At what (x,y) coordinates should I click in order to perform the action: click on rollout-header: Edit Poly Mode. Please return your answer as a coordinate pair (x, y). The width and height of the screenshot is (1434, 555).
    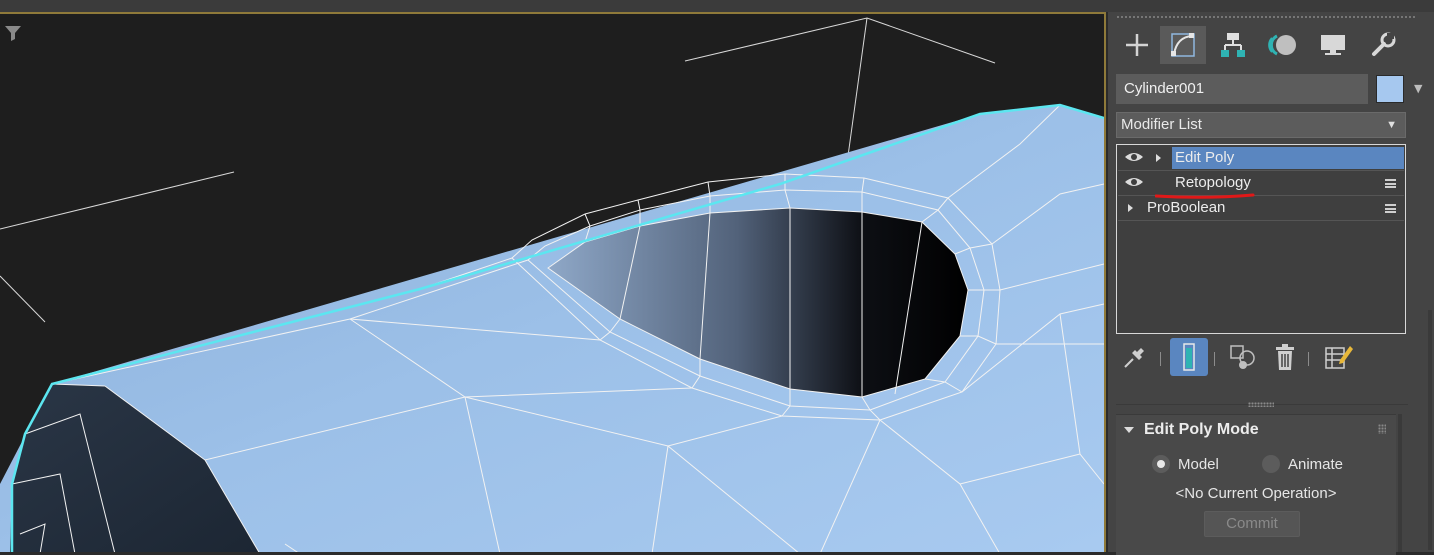
    Looking at the image, I should click on (1256, 430).